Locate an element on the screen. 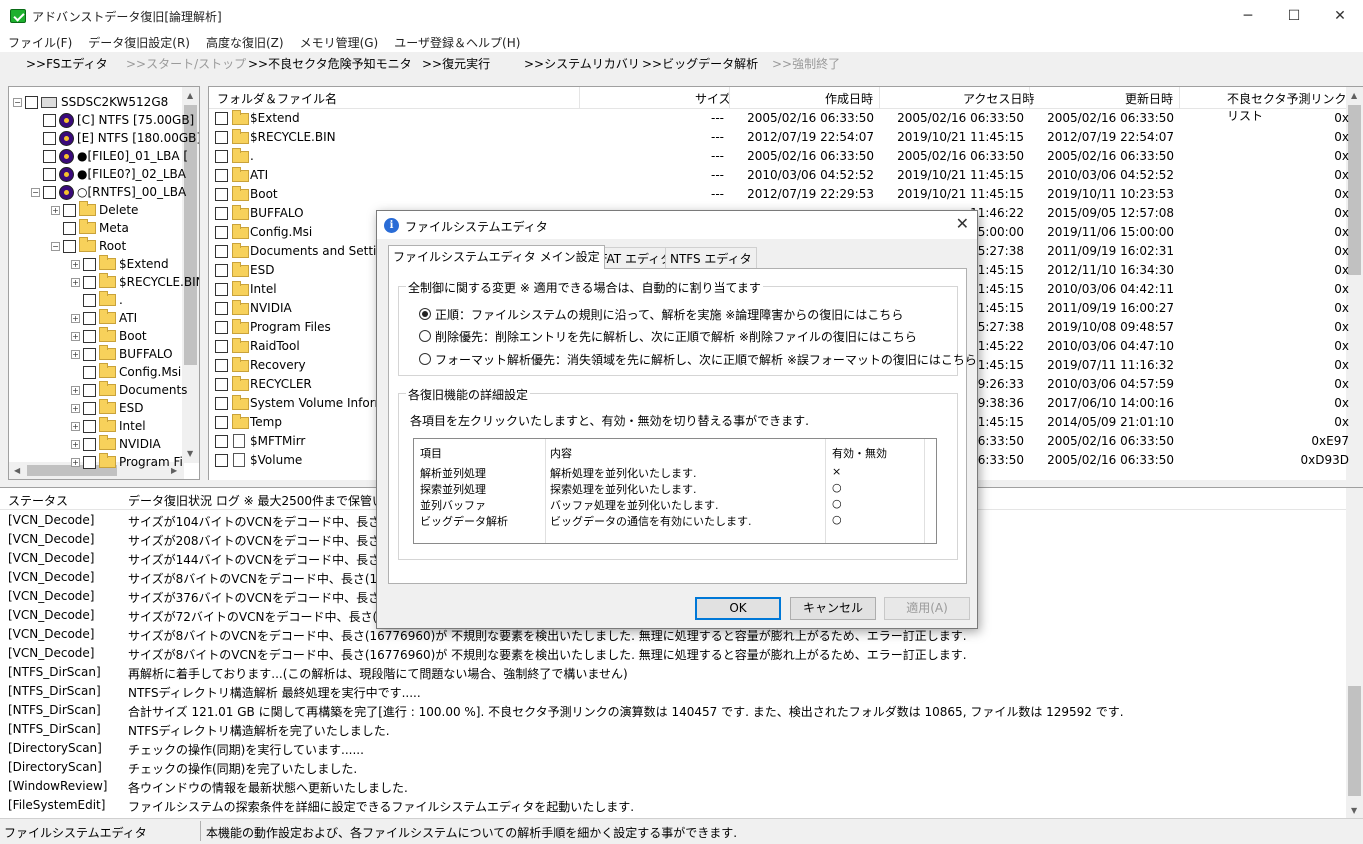 Image resolution: width=1363 pixels, height=844 pixels. menu-memory: メモリ管理(G) is located at coordinates (339, 42).